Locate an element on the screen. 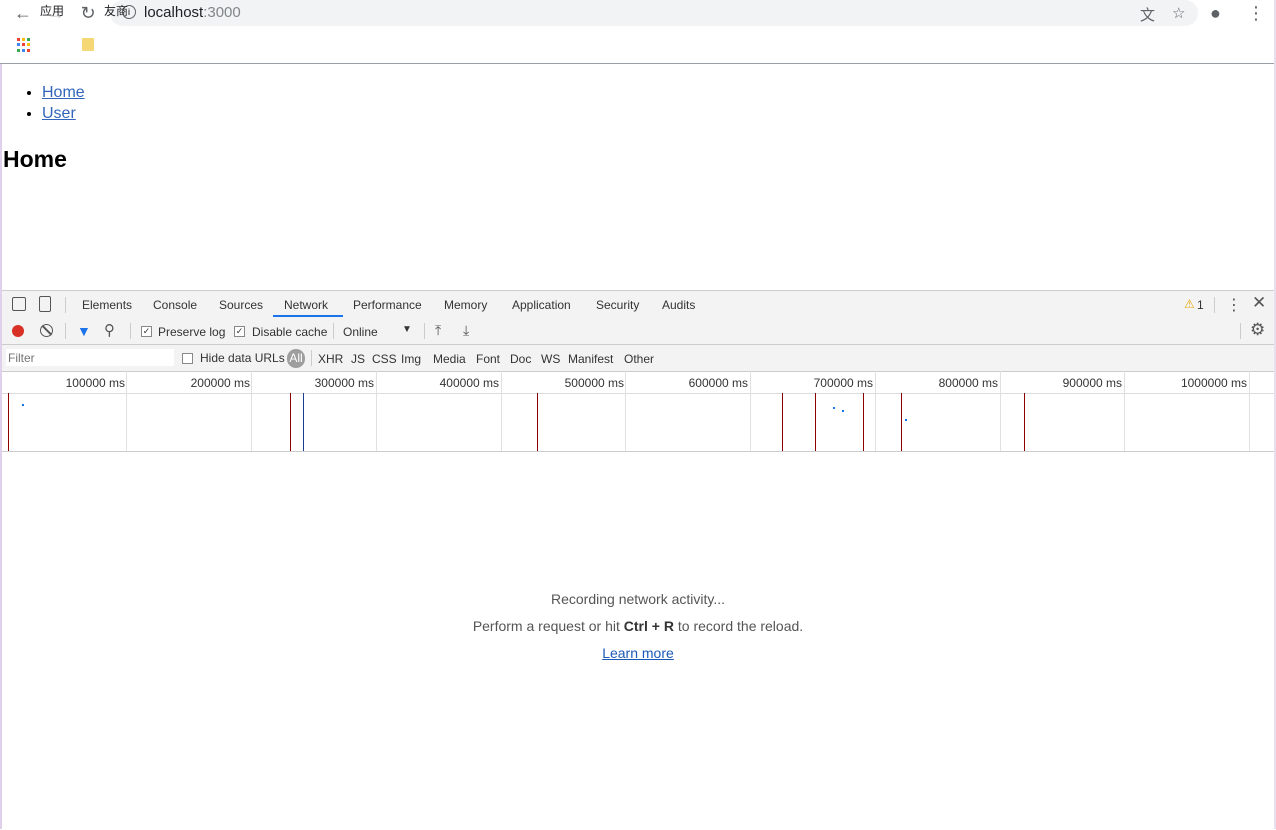 This screenshot has width=1276, height=830. hide-data-urls-label: Hide data URLs is located at coordinates (242, 358).